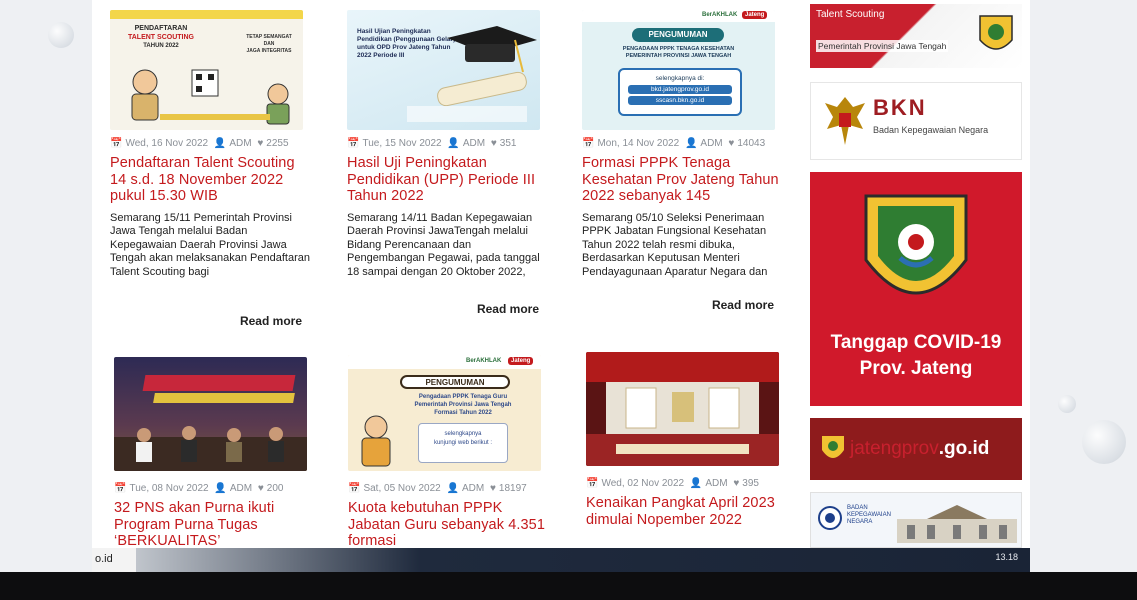 Image resolution: width=1137 pixels, height=600 pixels. I want to click on thumb-text: PEMERINTAH PROVINSI JAWA TENGAH, so click(678, 56).